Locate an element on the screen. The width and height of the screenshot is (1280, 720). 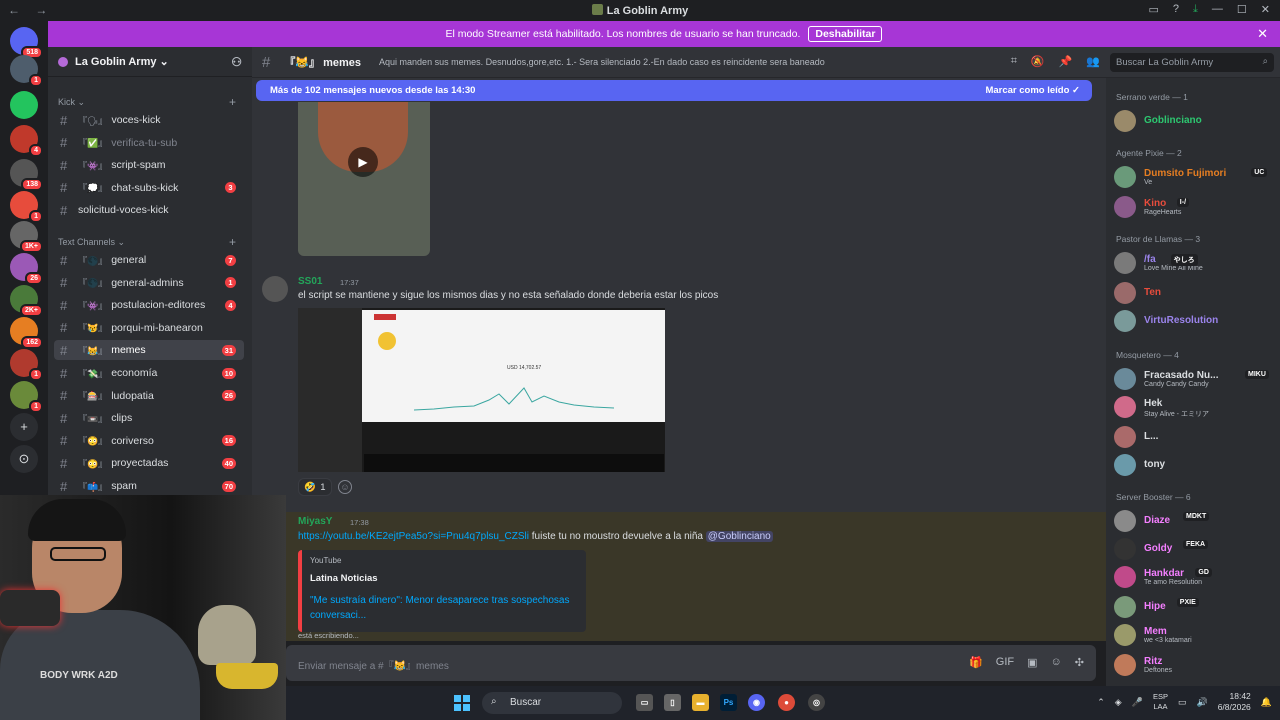
volume-icon: 🔊 is located at coordinates (1201, 702).